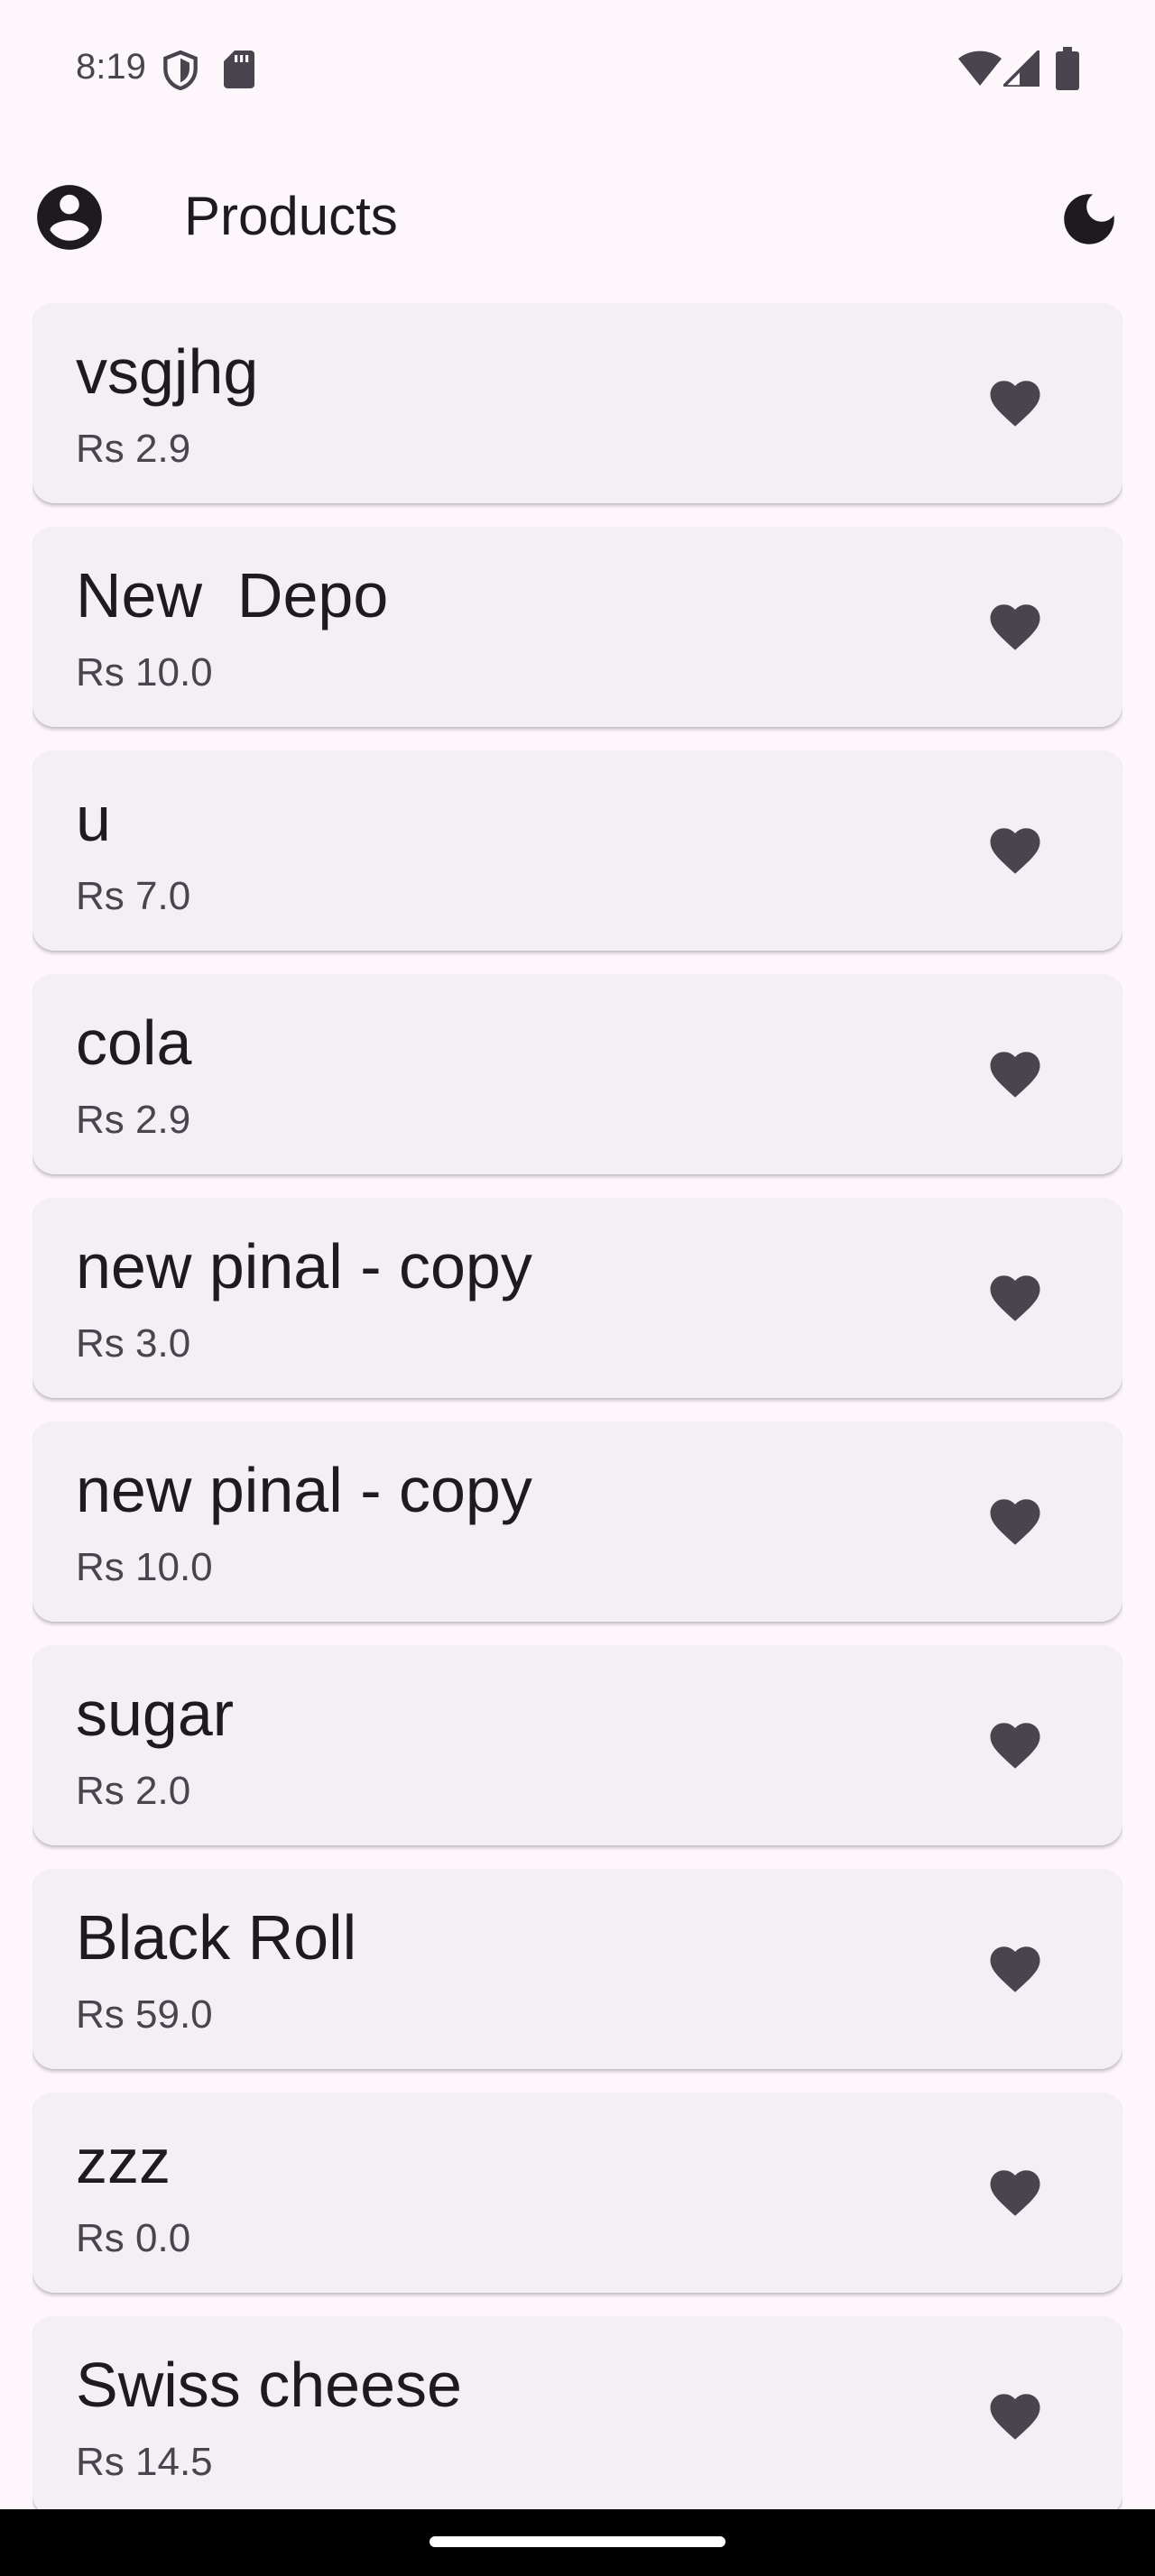 The width and height of the screenshot is (1155, 2576). What do you see at coordinates (577, 627) in the screenshot?
I see `product-card: New Depo Rs 10.0` at bounding box center [577, 627].